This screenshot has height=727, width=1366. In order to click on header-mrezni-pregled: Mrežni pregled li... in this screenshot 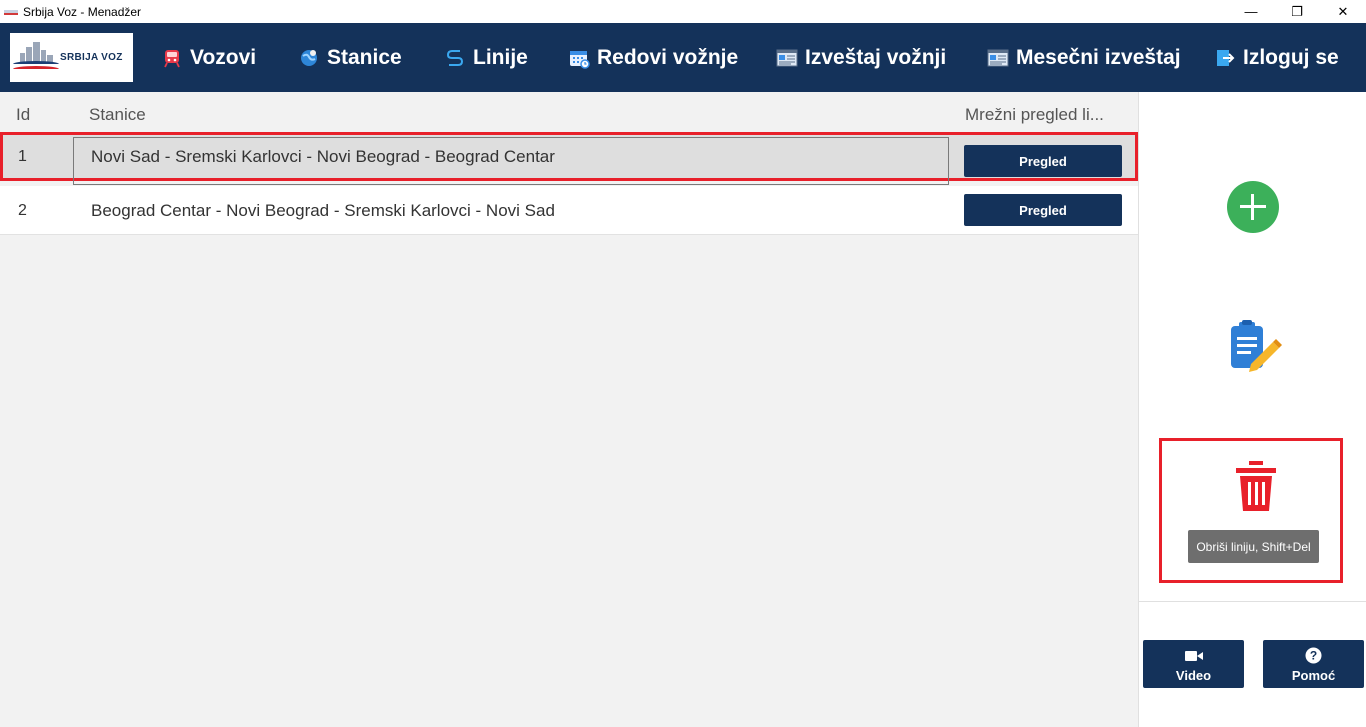, I will do `click(1034, 115)`.